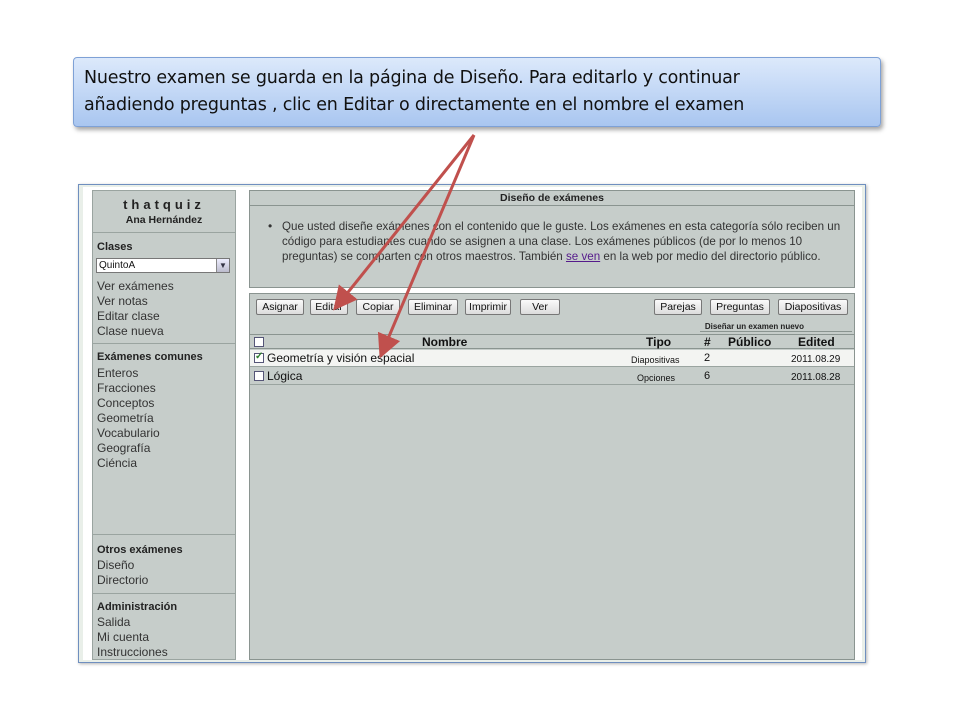 The image size is (960, 720). I want to click on ver-button: Ver, so click(540, 307).